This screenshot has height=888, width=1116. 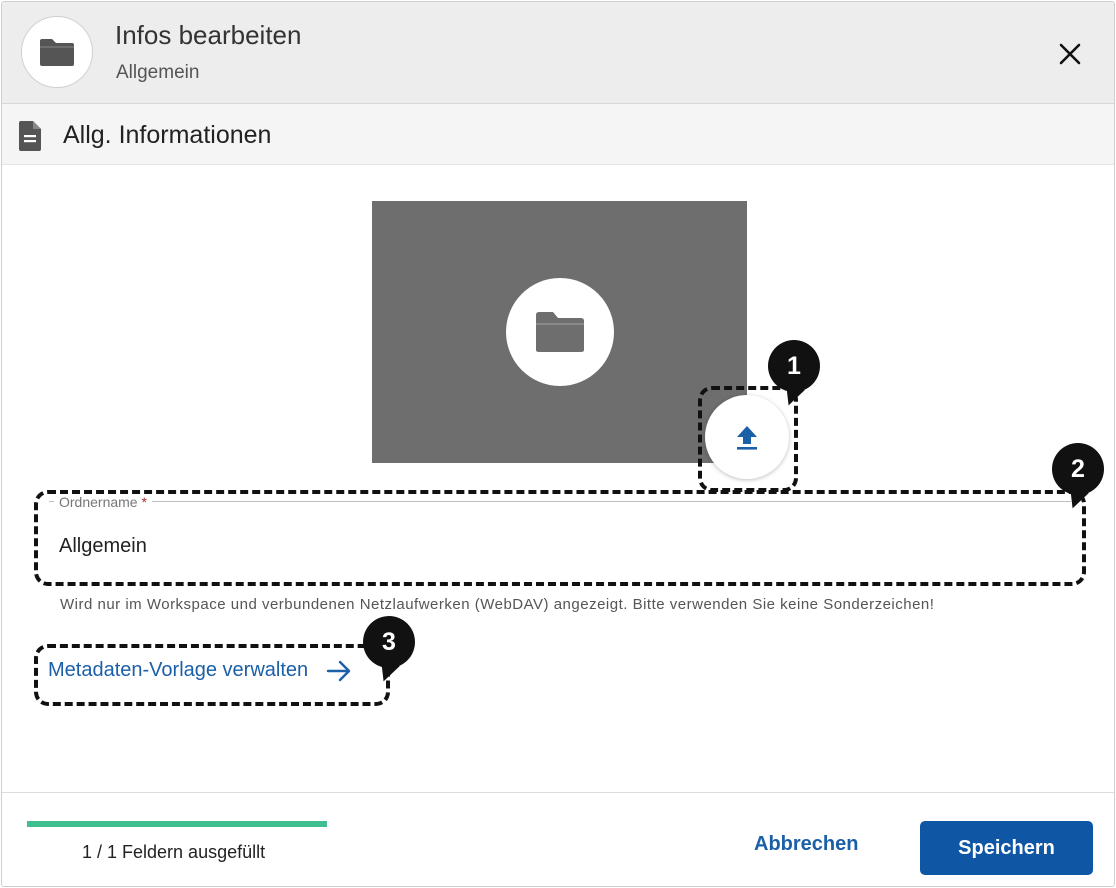 I want to click on save-button: Speichern, so click(x=1006, y=848).